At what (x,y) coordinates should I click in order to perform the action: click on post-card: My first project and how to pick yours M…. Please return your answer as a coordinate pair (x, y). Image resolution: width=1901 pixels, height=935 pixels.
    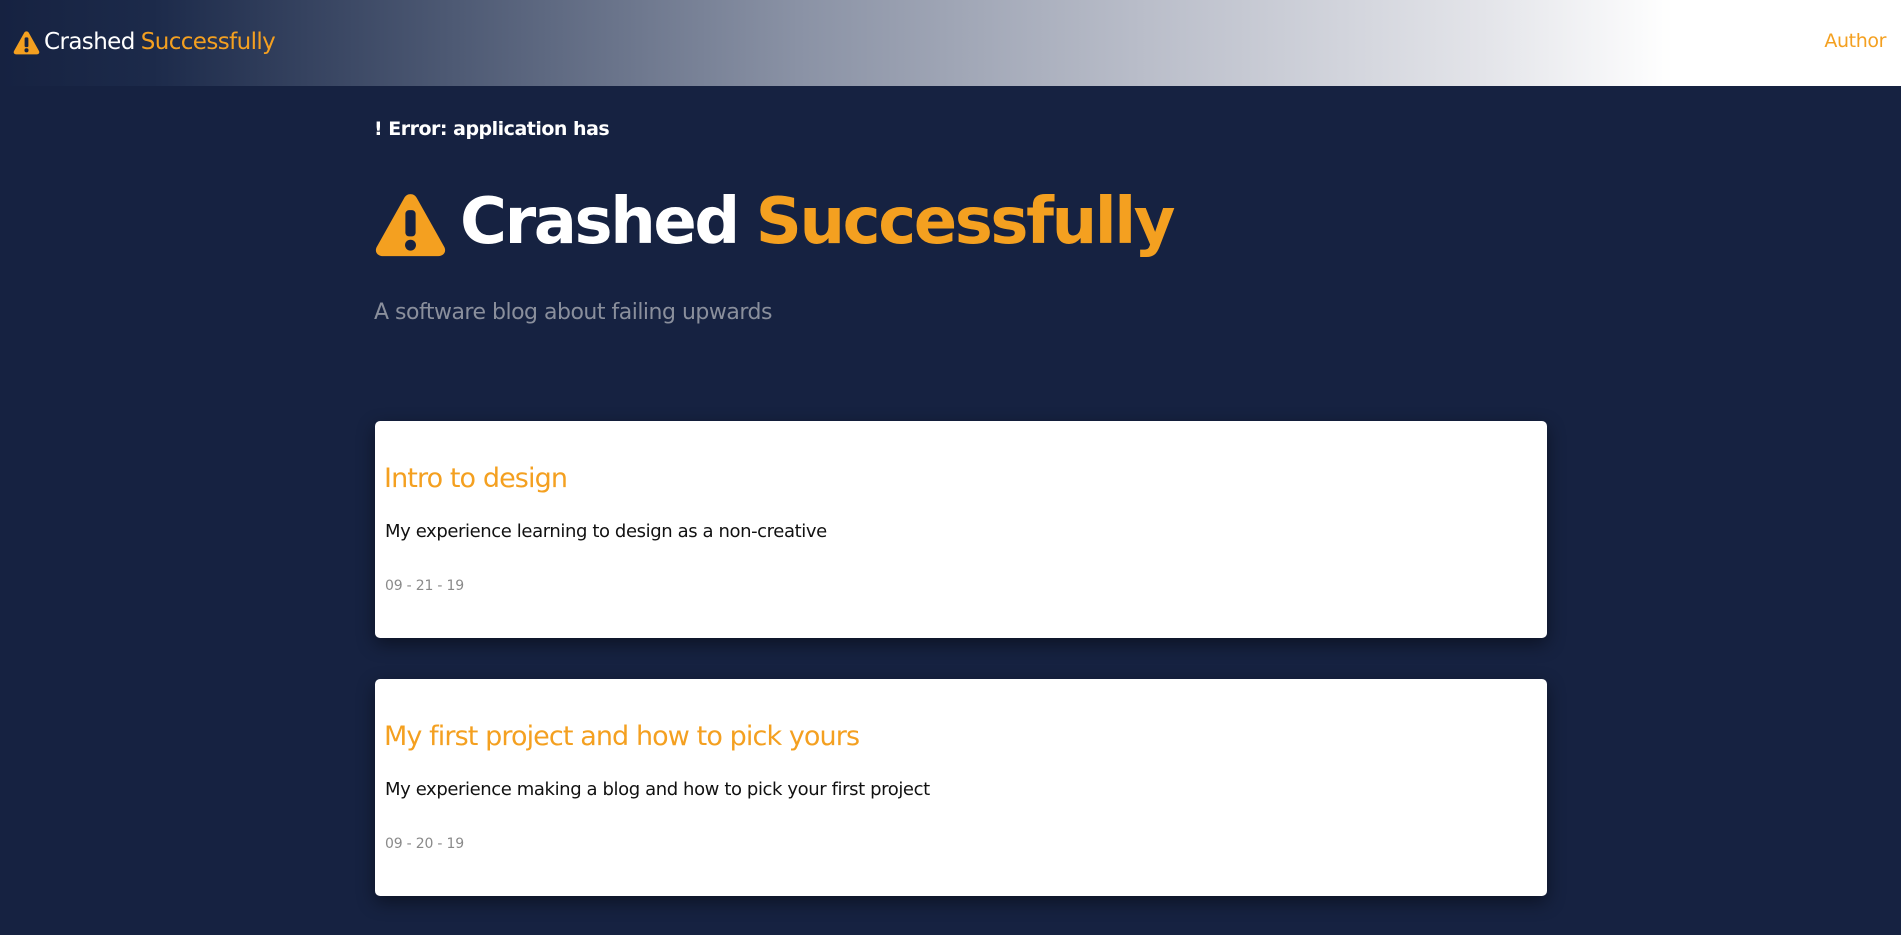
    Looking at the image, I should click on (961, 787).